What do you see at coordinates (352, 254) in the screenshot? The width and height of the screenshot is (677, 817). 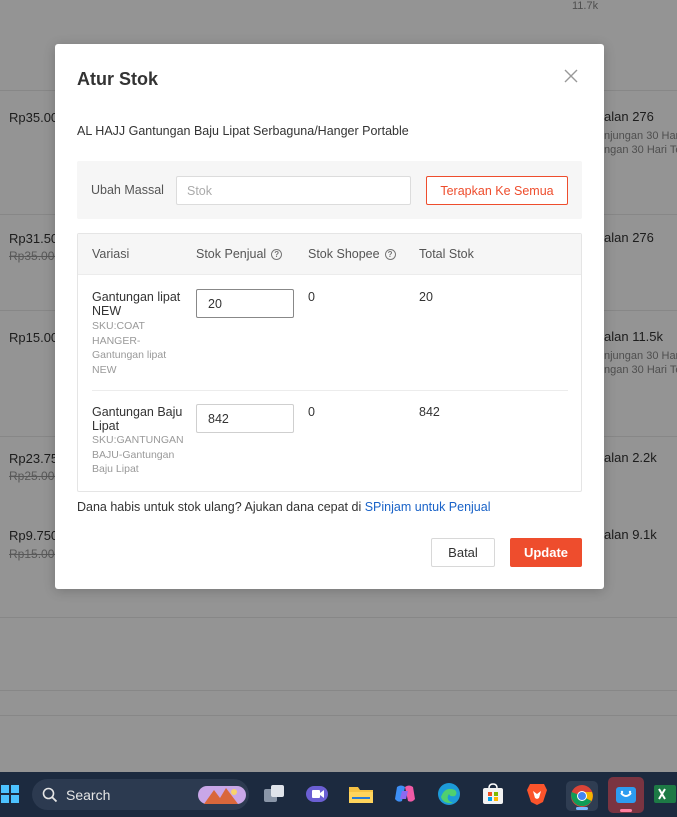 I see `header-stok-shopee: Stok Shopee ?` at bounding box center [352, 254].